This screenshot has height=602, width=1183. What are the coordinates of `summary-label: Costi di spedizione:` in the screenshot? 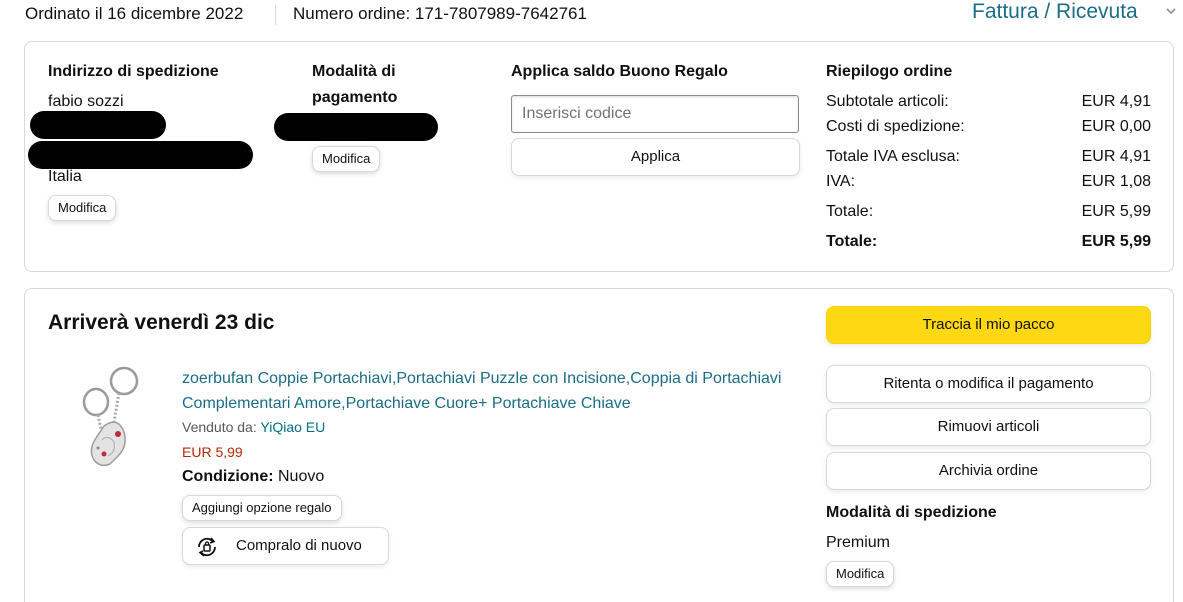 It's located at (895, 126).